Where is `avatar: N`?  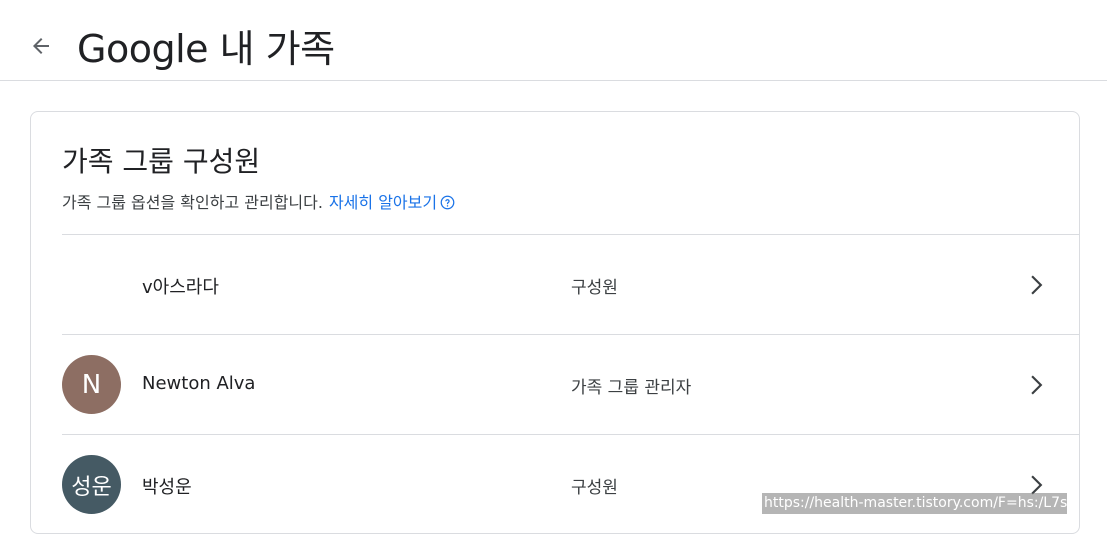
avatar: N is located at coordinates (91, 384).